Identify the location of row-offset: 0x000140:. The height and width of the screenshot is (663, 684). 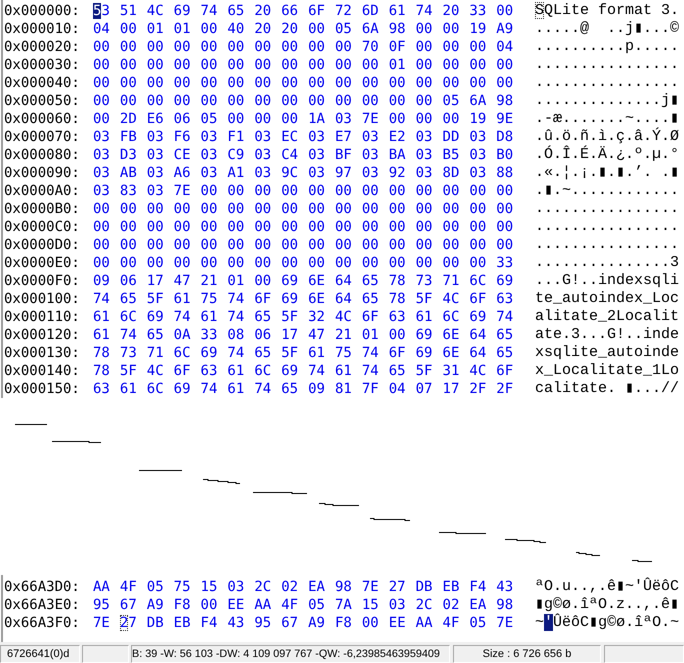
(42, 371).